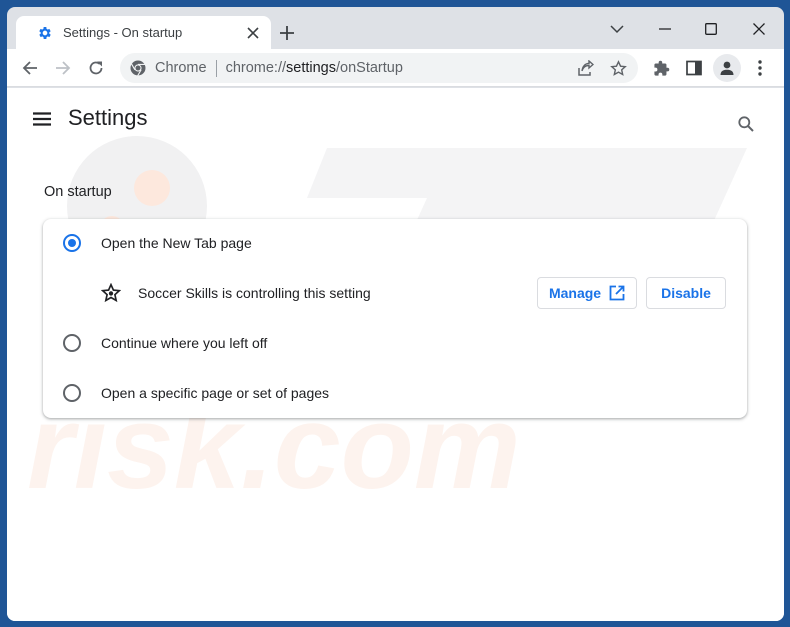 This screenshot has width=790, height=627. Describe the element at coordinates (72, 243) in the screenshot. I see `radio-new-tab` at that location.